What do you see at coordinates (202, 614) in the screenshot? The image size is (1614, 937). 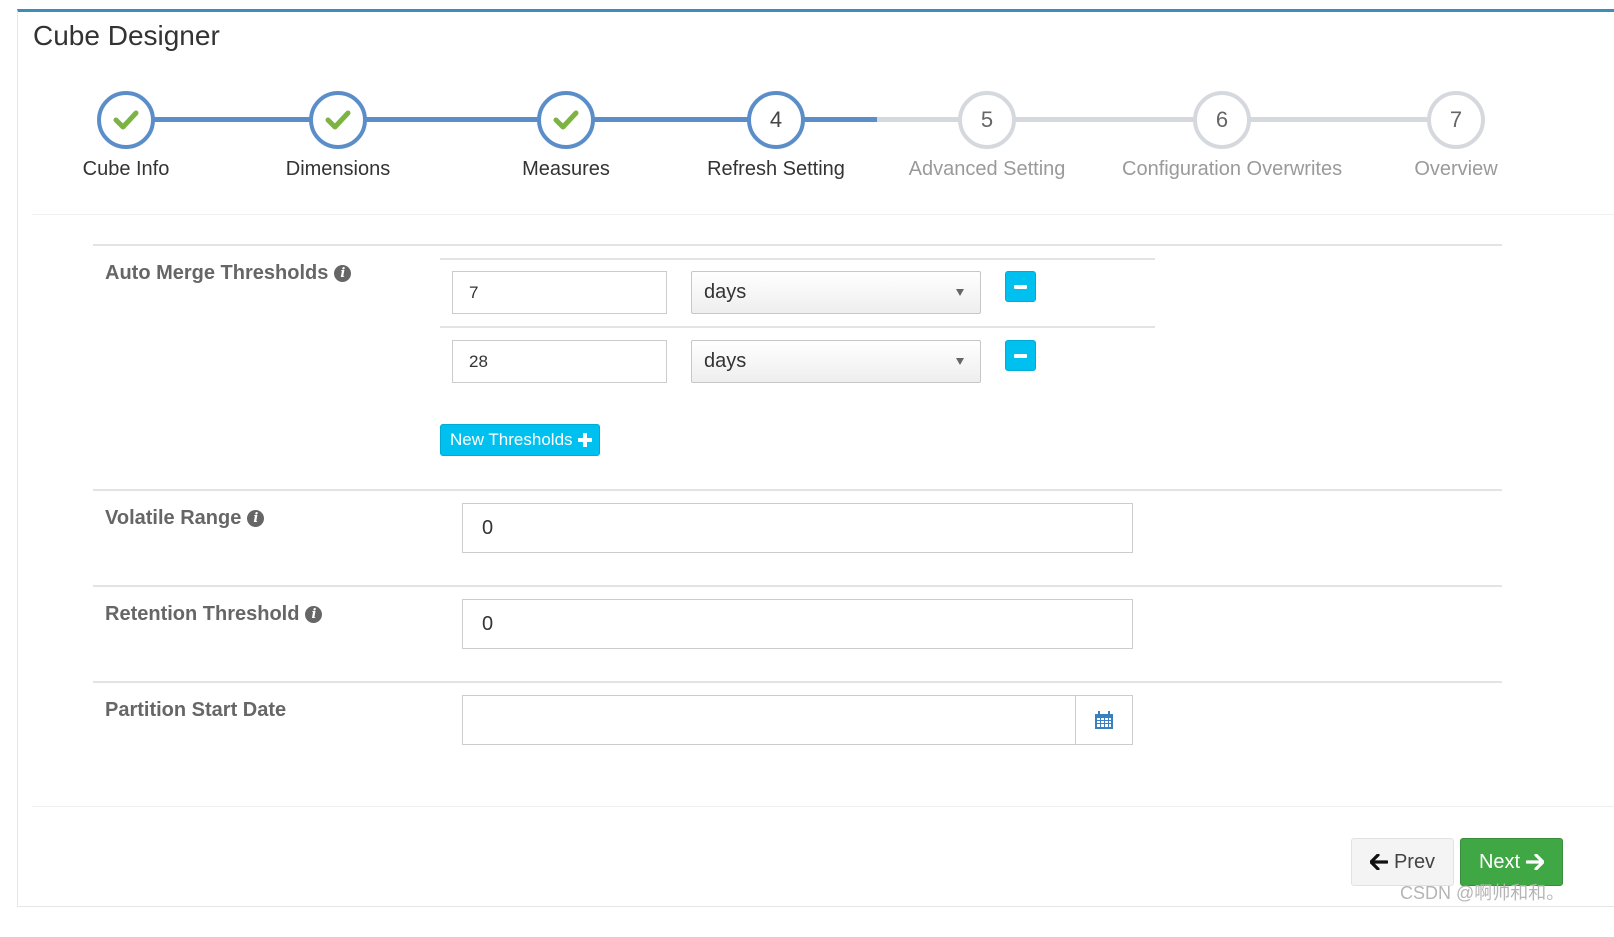 I see `retention-threshold-label-text: Retention Threshold` at bounding box center [202, 614].